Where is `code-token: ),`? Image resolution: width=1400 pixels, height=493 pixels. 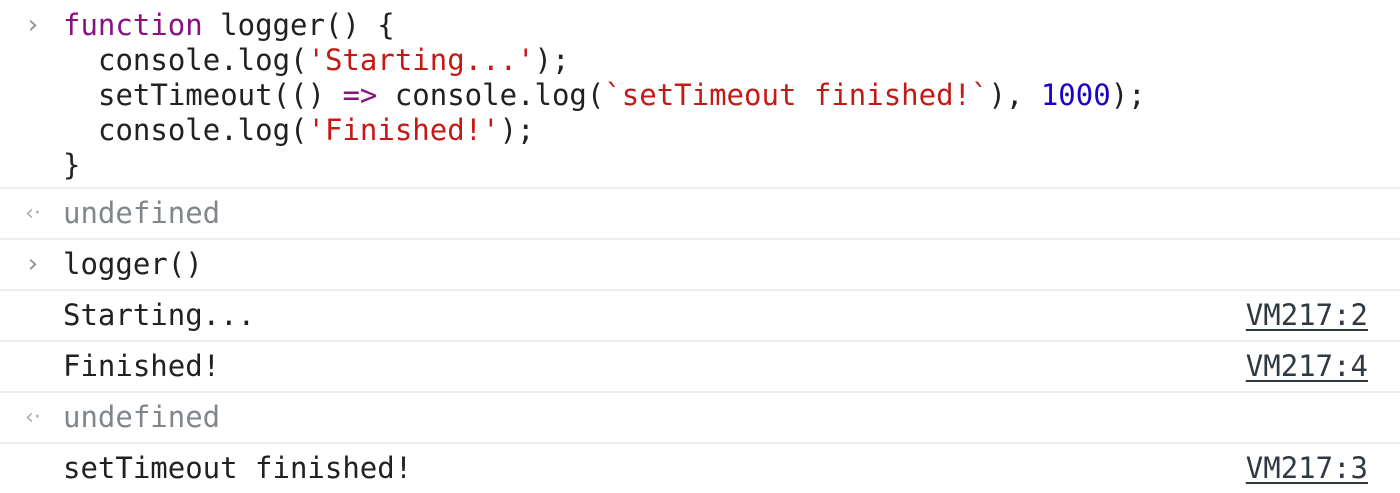
code-token: ), is located at coordinates (1014, 95).